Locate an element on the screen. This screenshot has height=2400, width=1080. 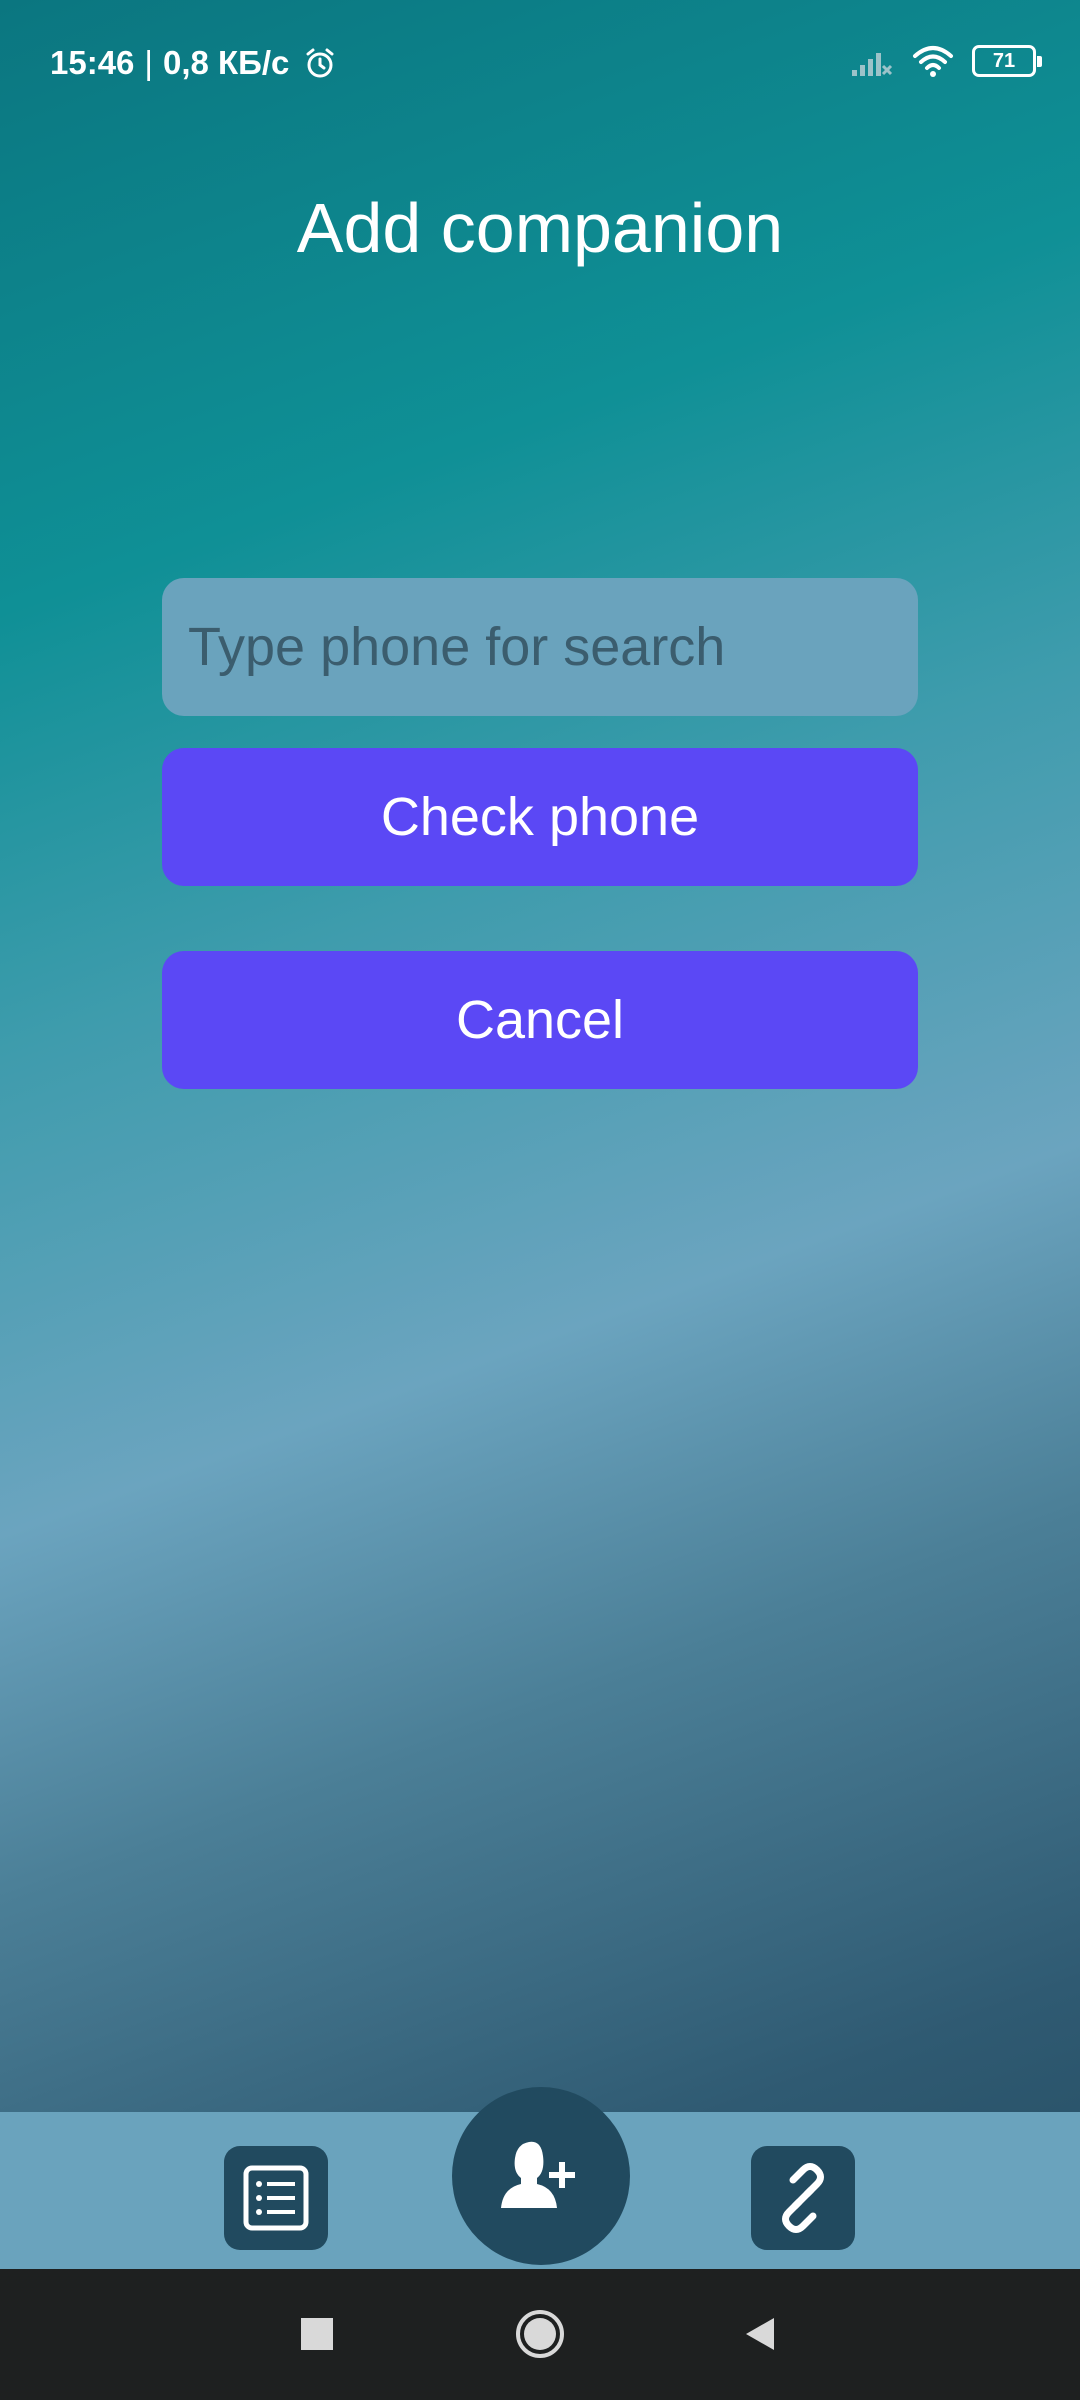
add-user-icon is located at coordinates (541, 2176).